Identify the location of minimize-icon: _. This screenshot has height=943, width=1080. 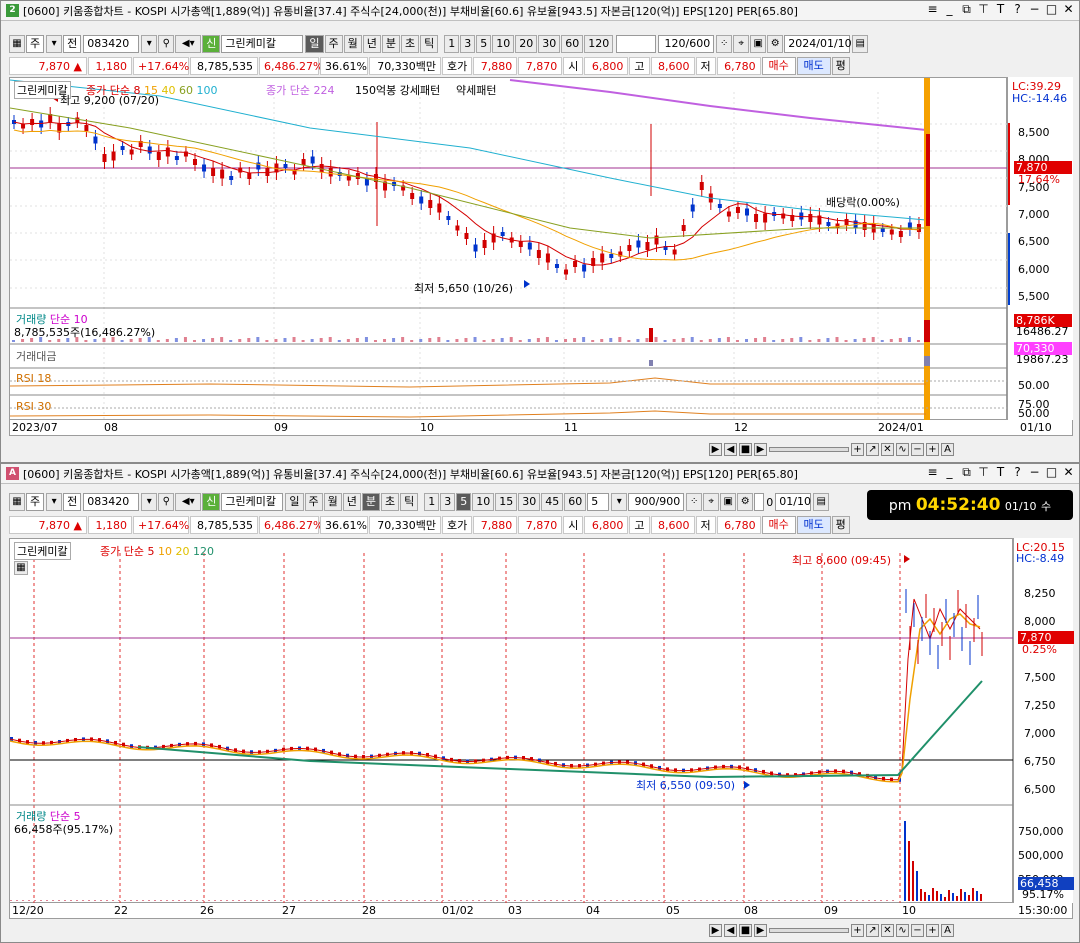
(949, 9).